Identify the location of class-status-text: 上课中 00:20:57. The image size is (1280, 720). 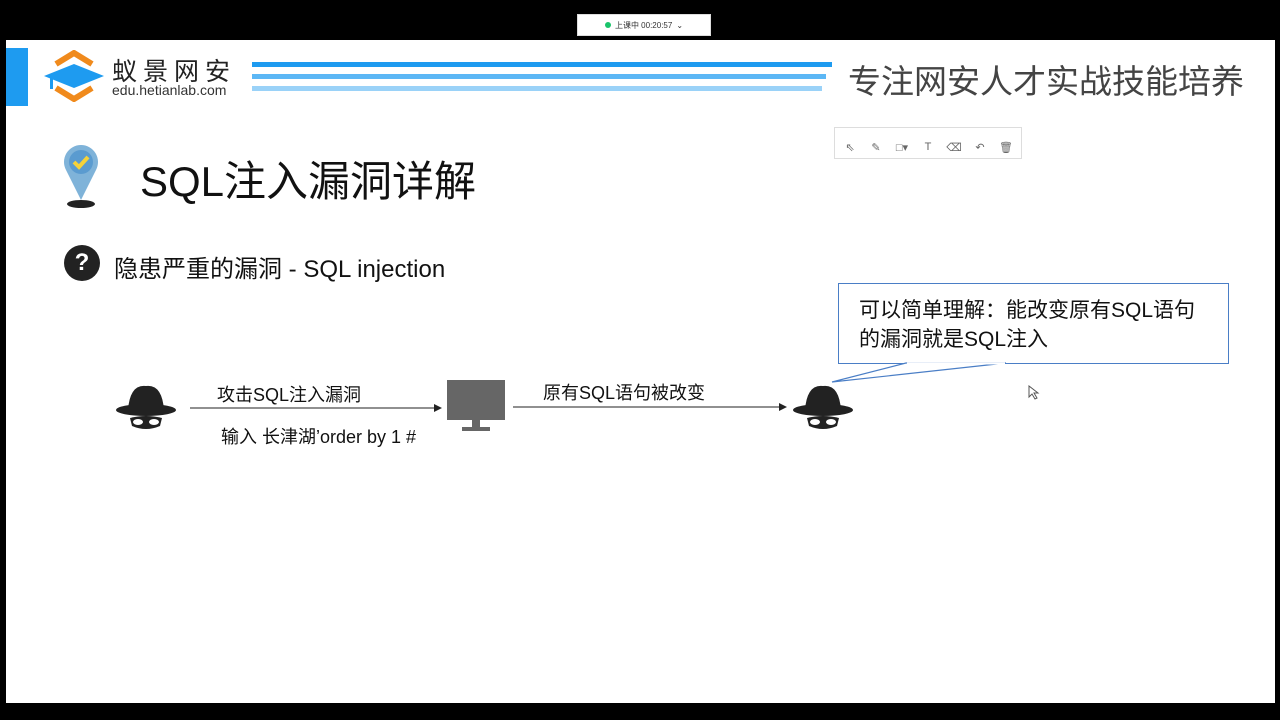
(643, 25).